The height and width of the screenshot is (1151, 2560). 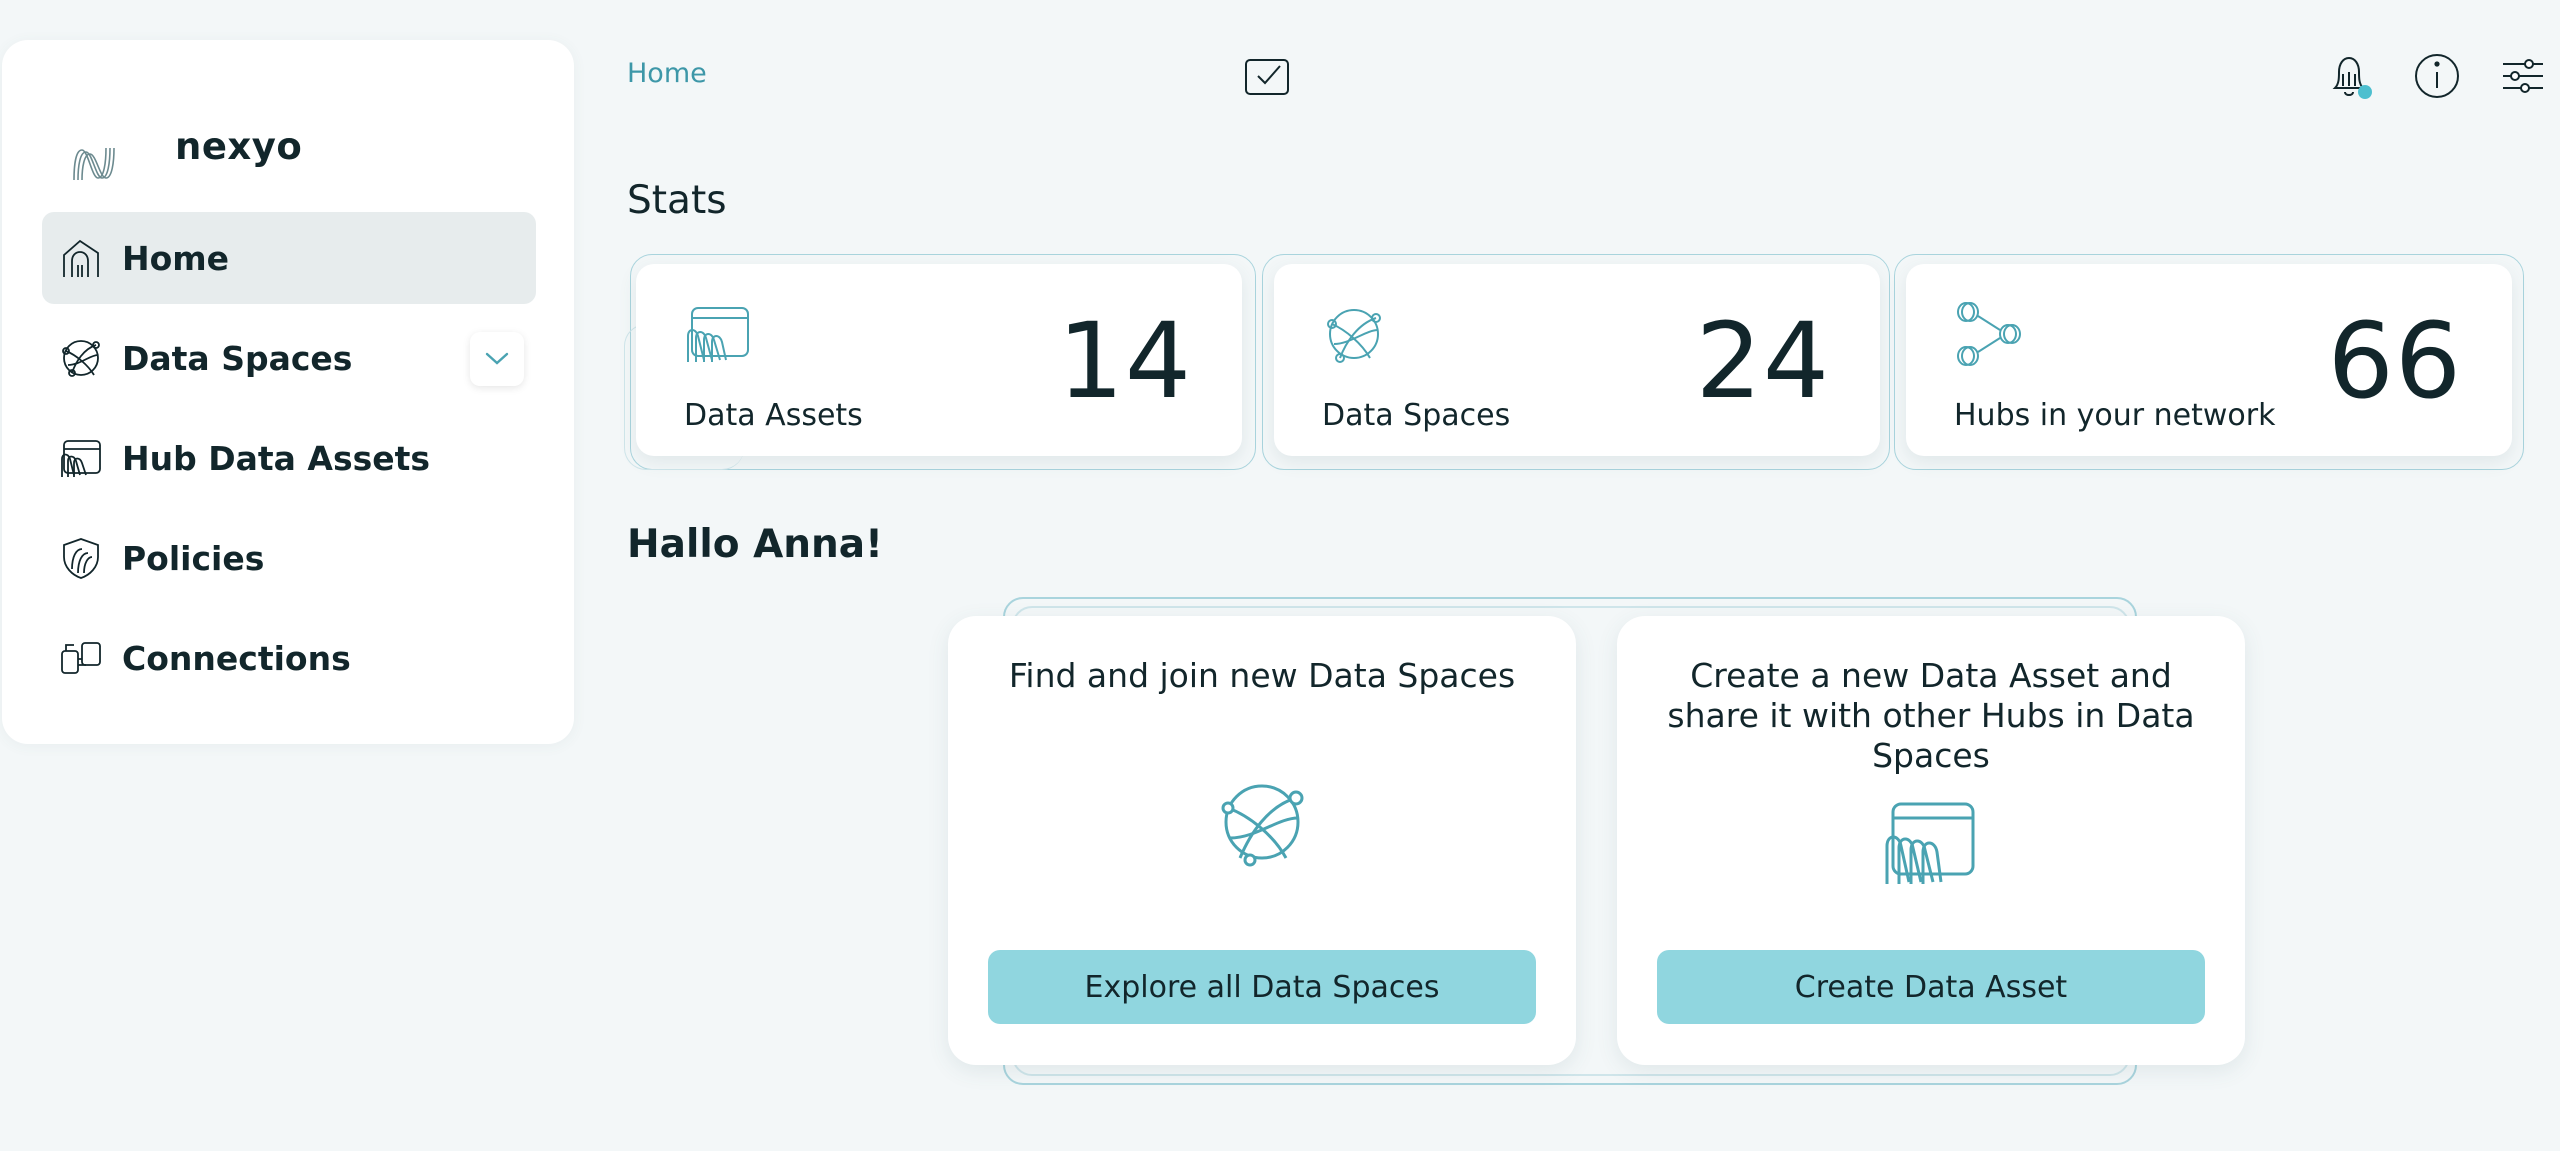 I want to click on stat-label: Hubs in your network, so click(x=2115, y=415).